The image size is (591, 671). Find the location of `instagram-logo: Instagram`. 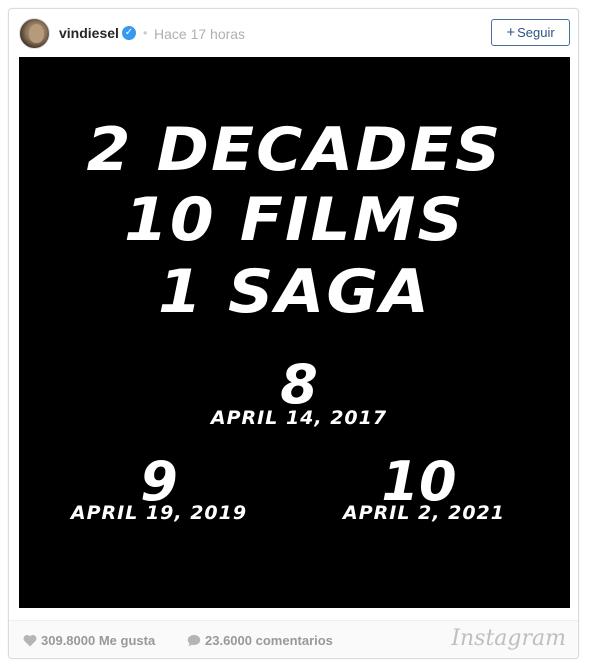

instagram-logo: Instagram is located at coordinates (508, 638).